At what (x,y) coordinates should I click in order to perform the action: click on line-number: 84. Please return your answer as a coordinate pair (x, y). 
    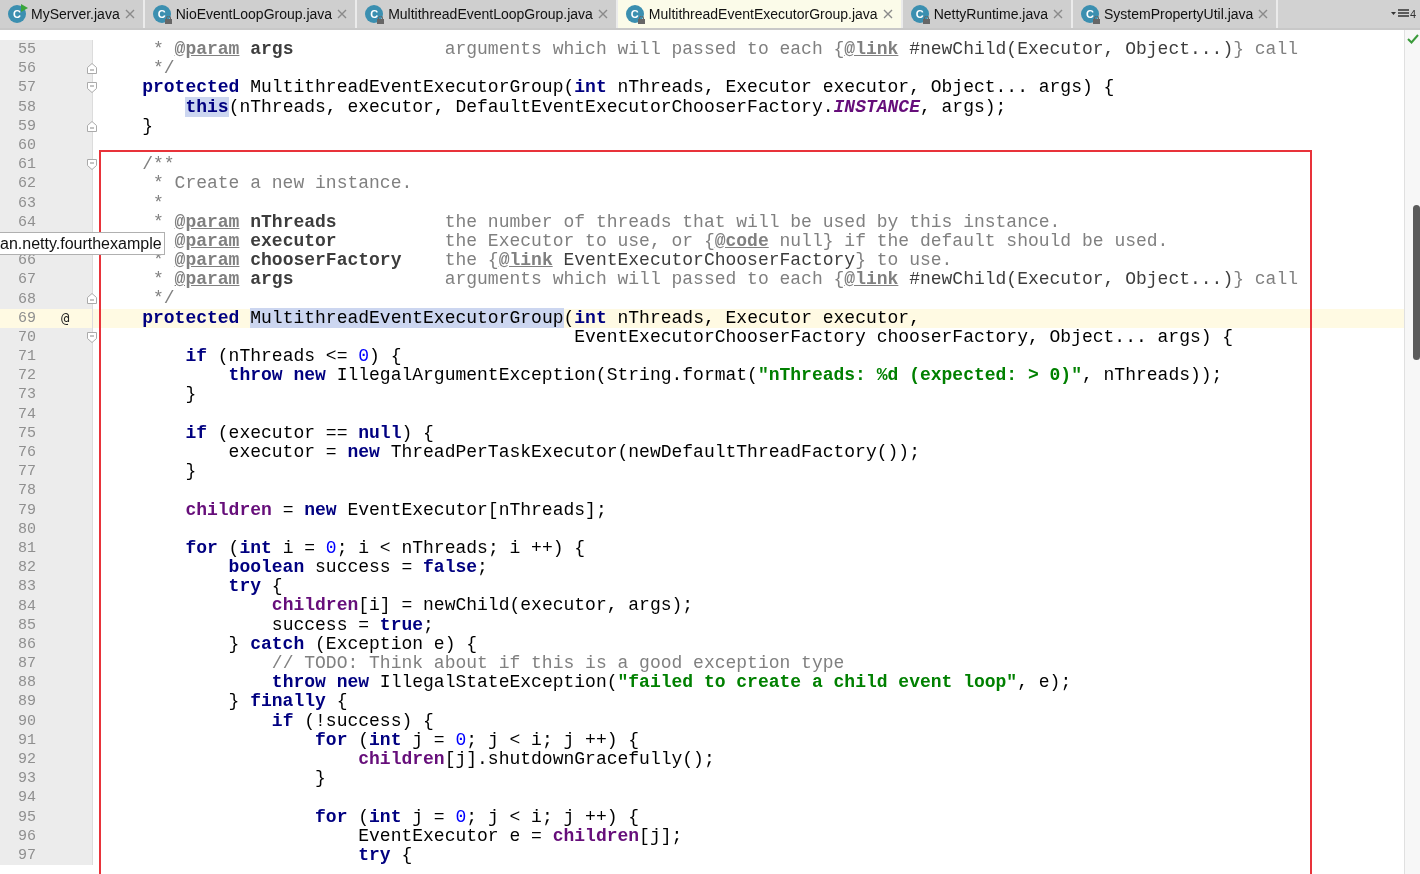
    Looking at the image, I should click on (26, 606).